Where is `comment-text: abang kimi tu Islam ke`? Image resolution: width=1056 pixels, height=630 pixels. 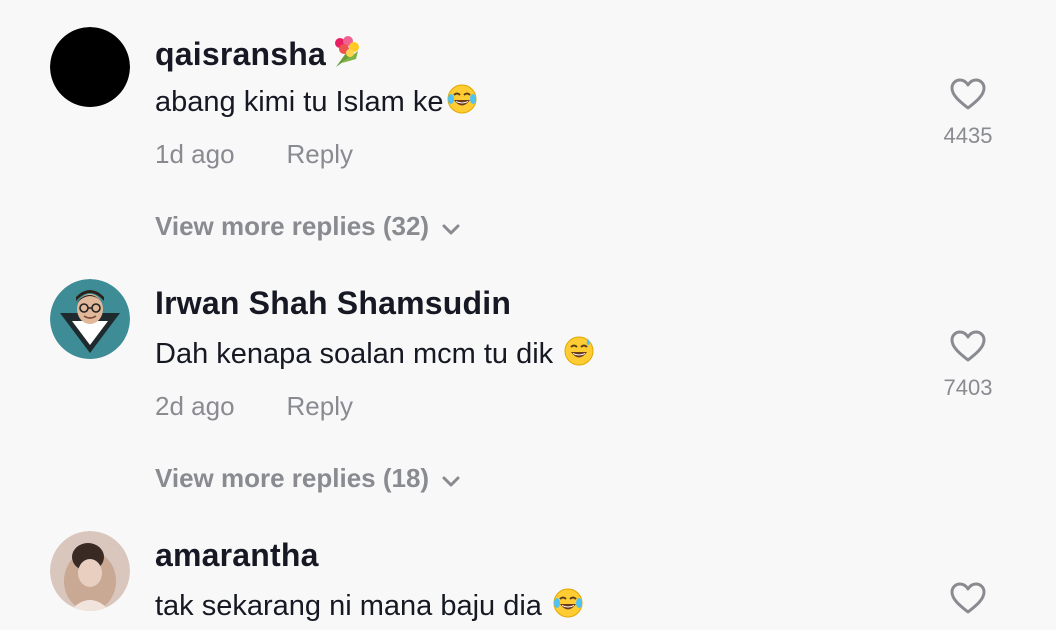 comment-text: abang kimi tu Islam ke is located at coordinates (316, 103).